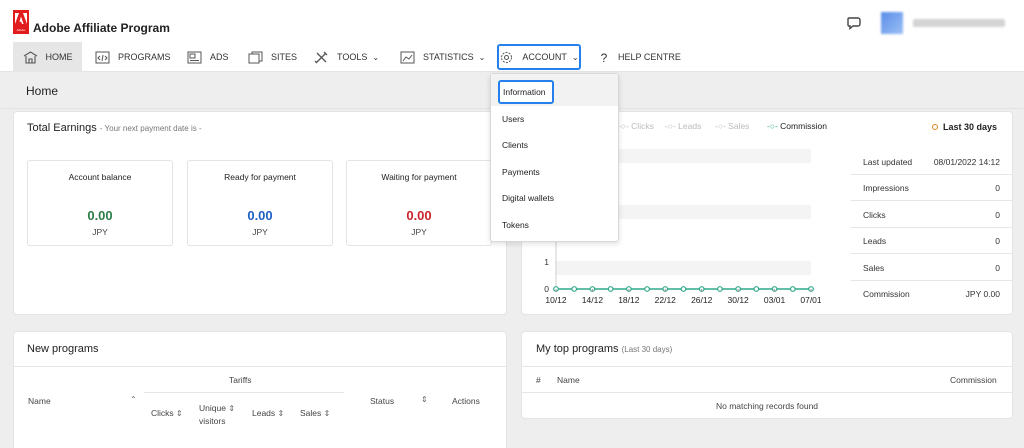 The width and height of the screenshot is (1024, 448). I want to click on column-sales-label: Sales, so click(311, 413).